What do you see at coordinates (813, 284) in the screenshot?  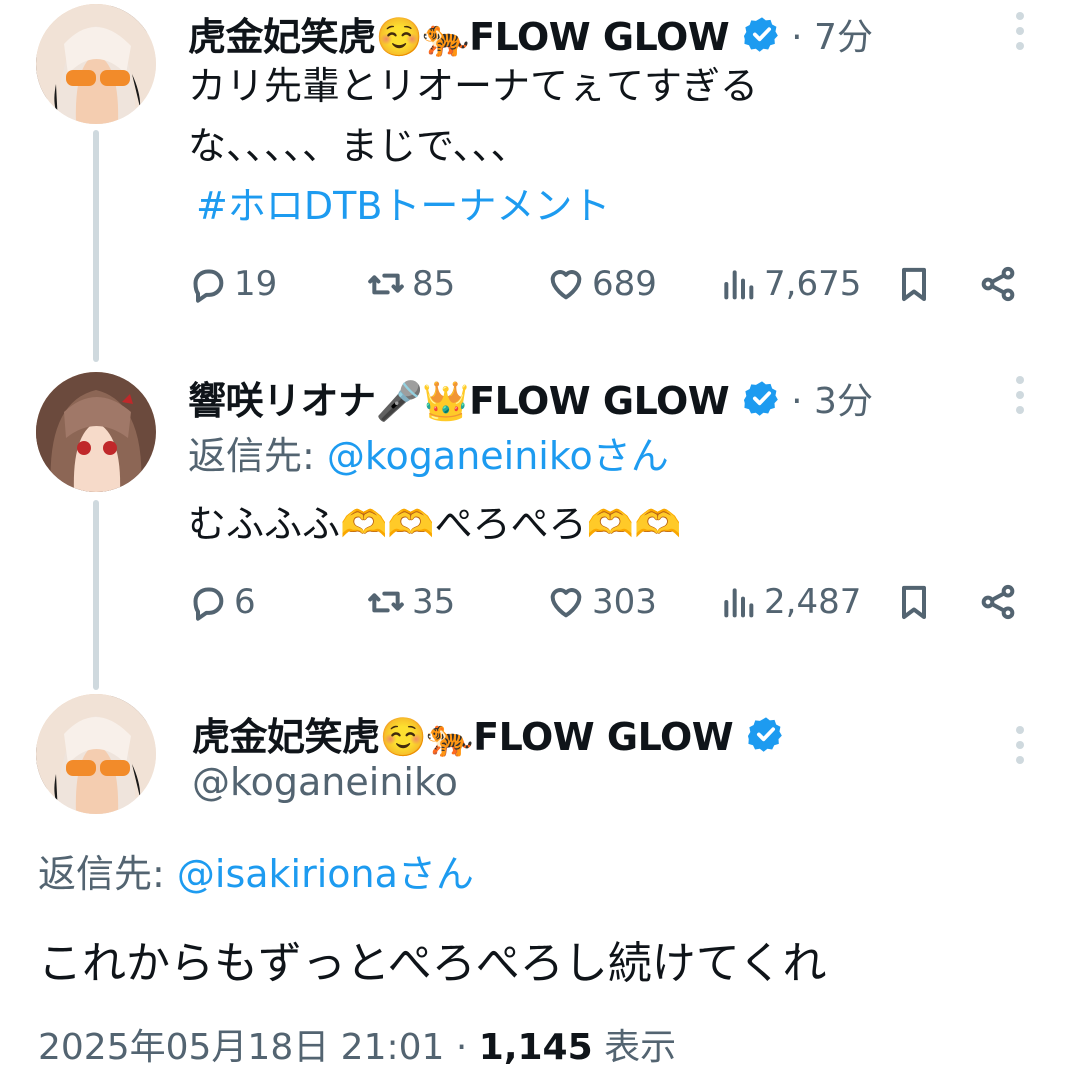 I see `views-count: 7,675` at bounding box center [813, 284].